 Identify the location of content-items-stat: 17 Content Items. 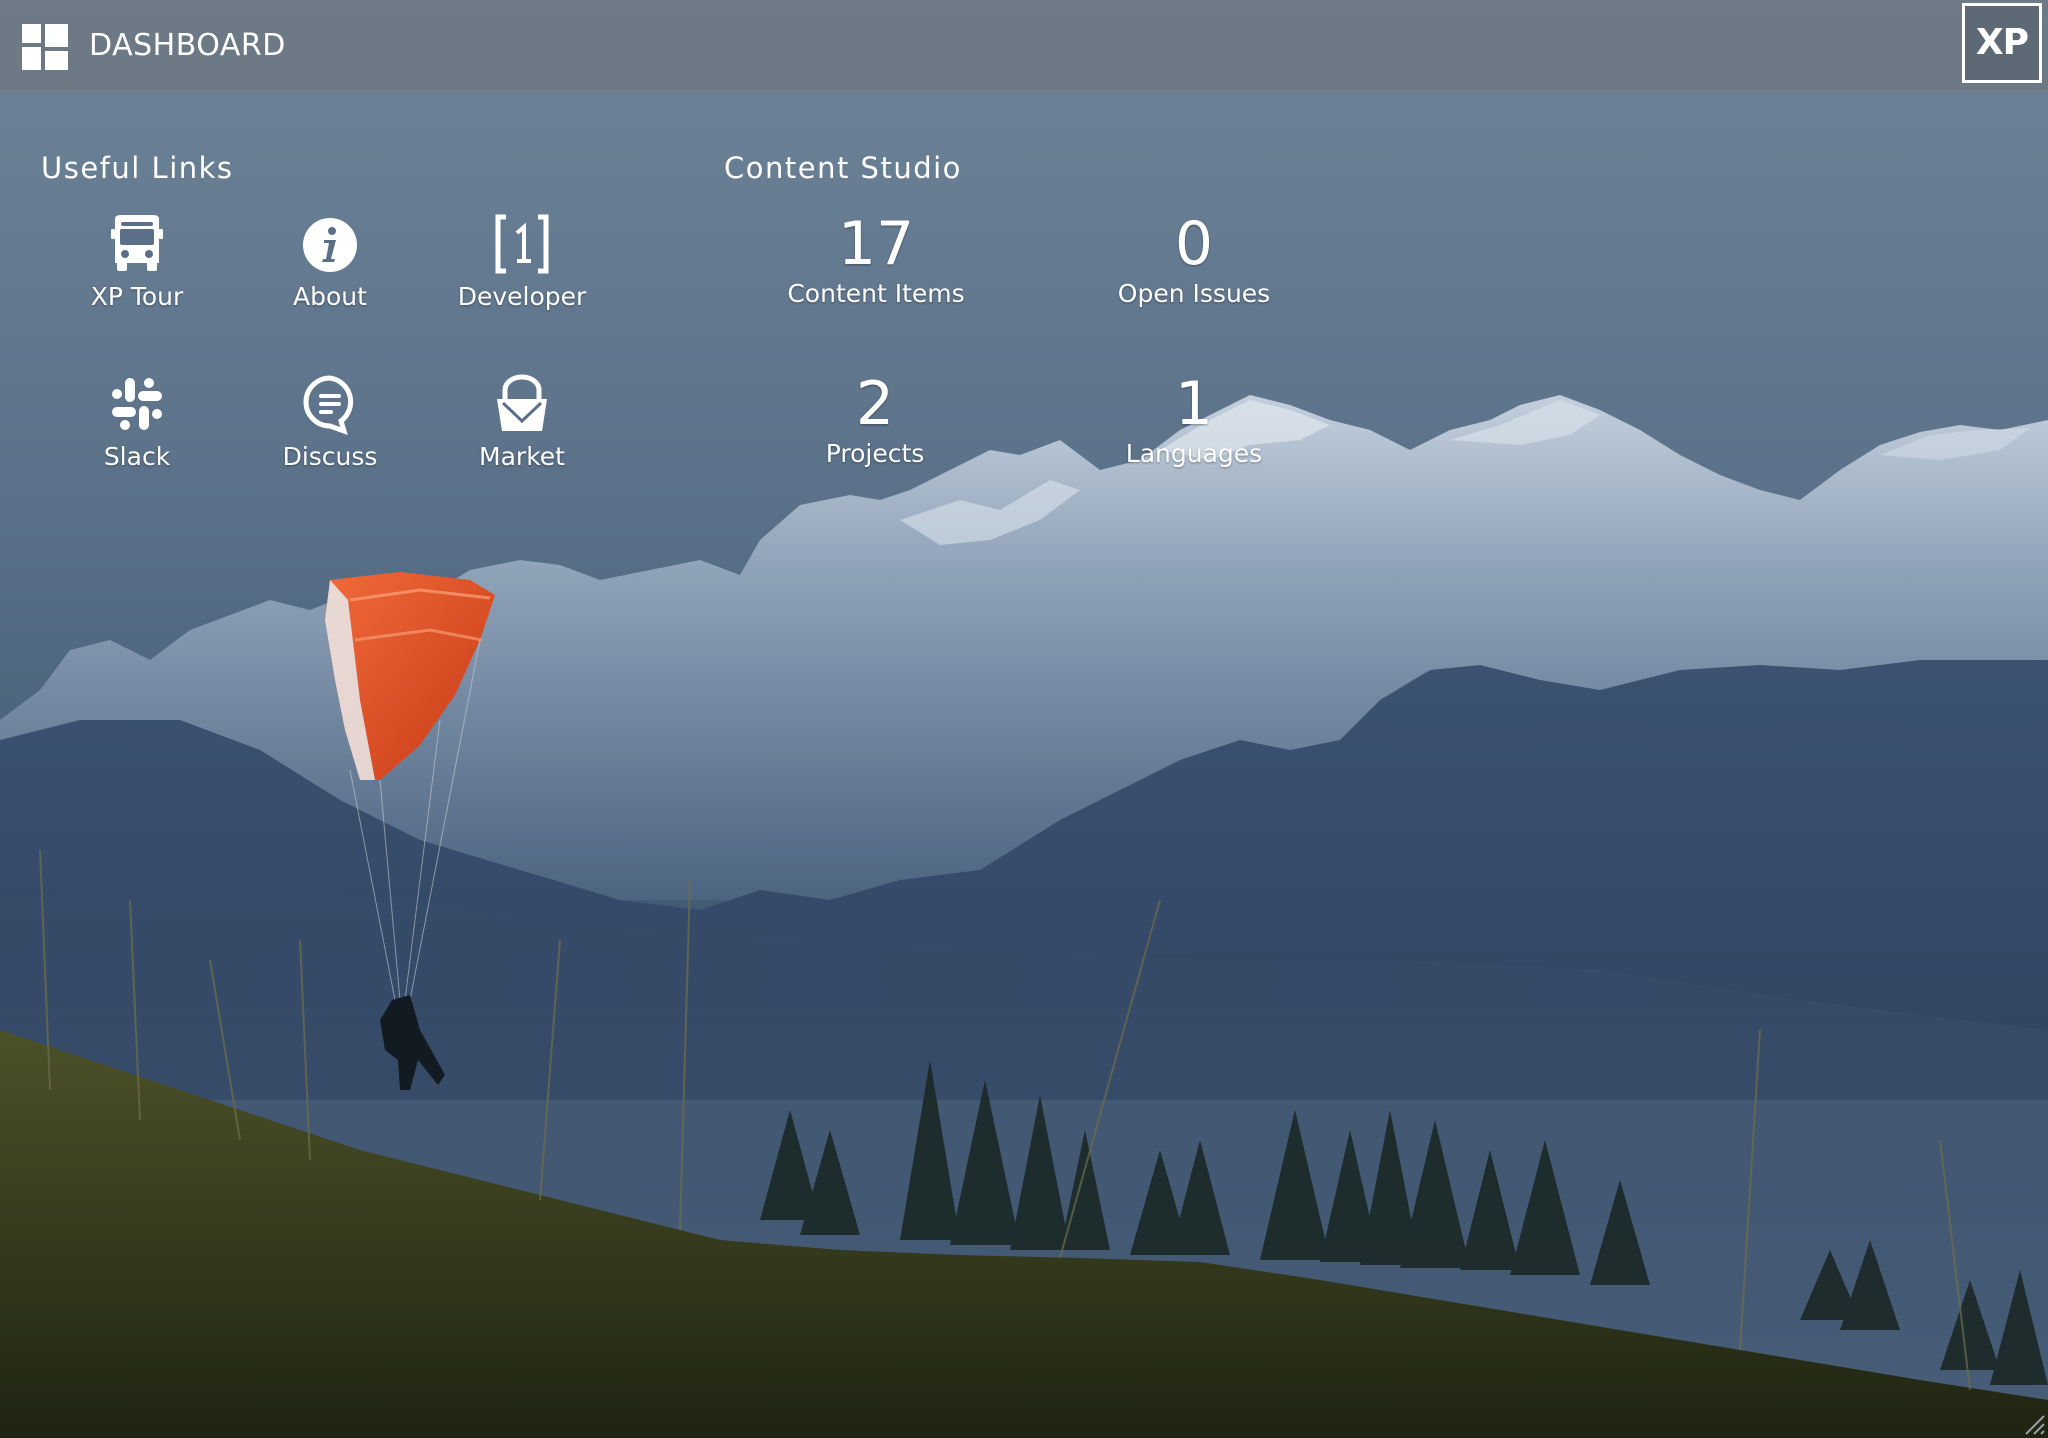
(876, 270).